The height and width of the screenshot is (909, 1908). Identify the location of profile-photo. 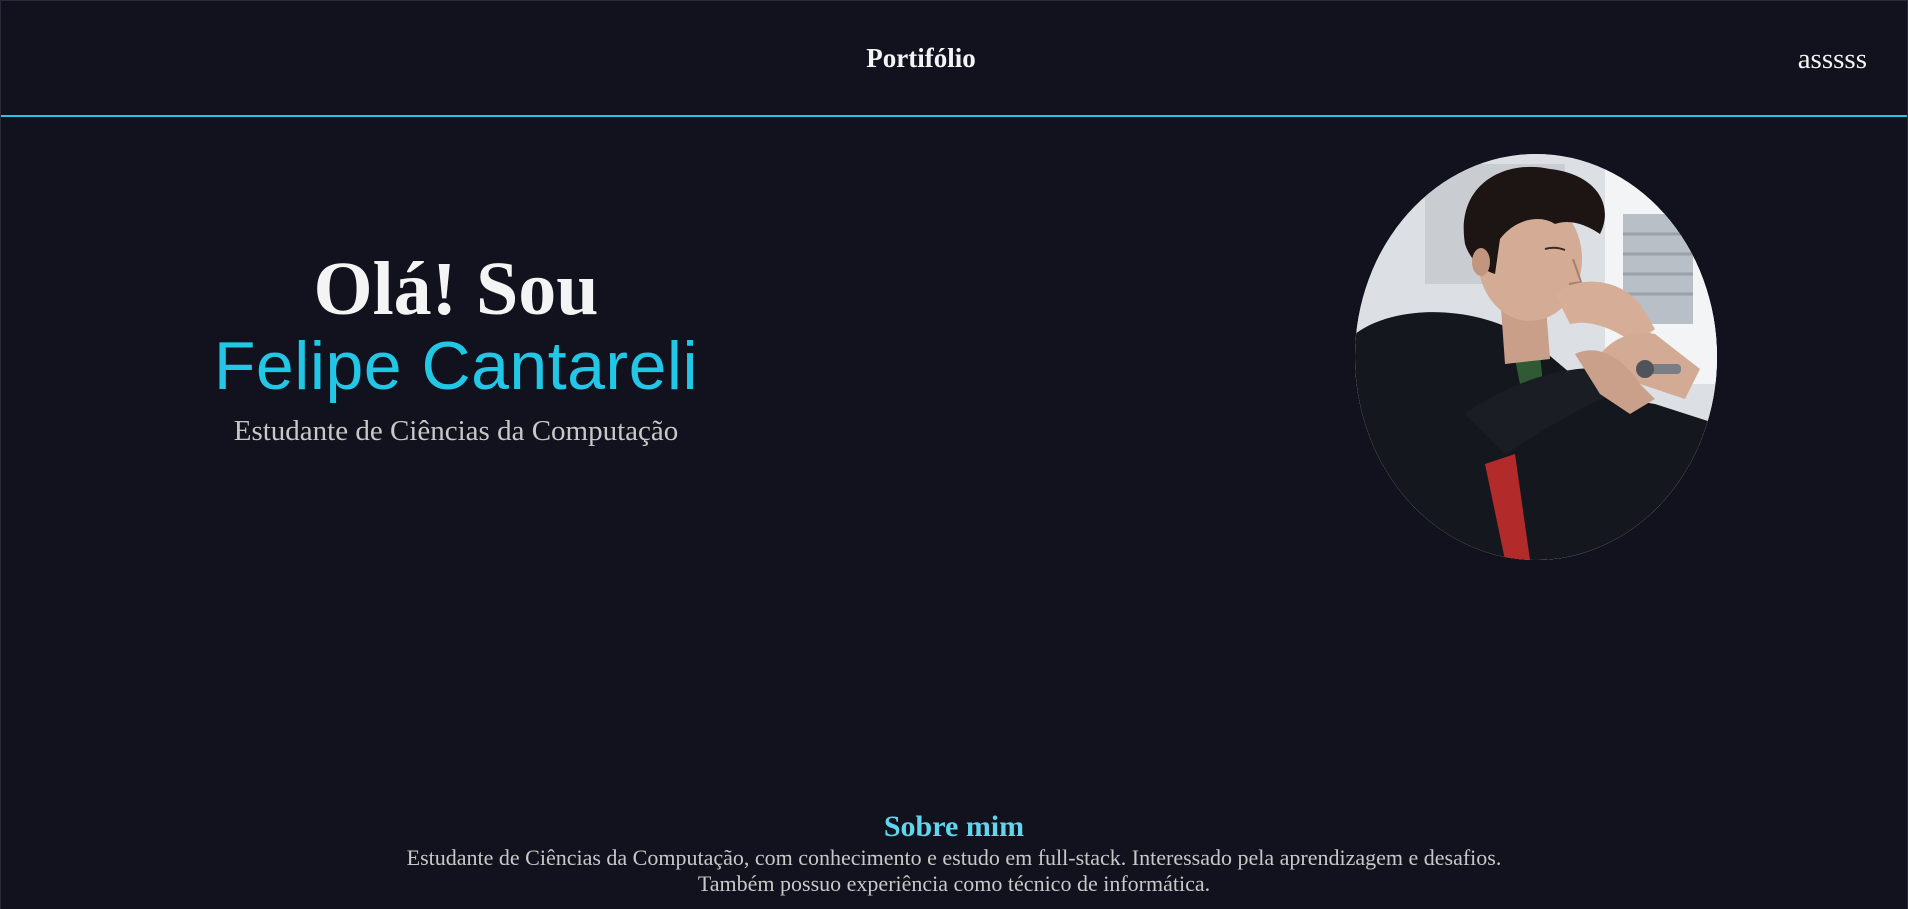
(1536, 357).